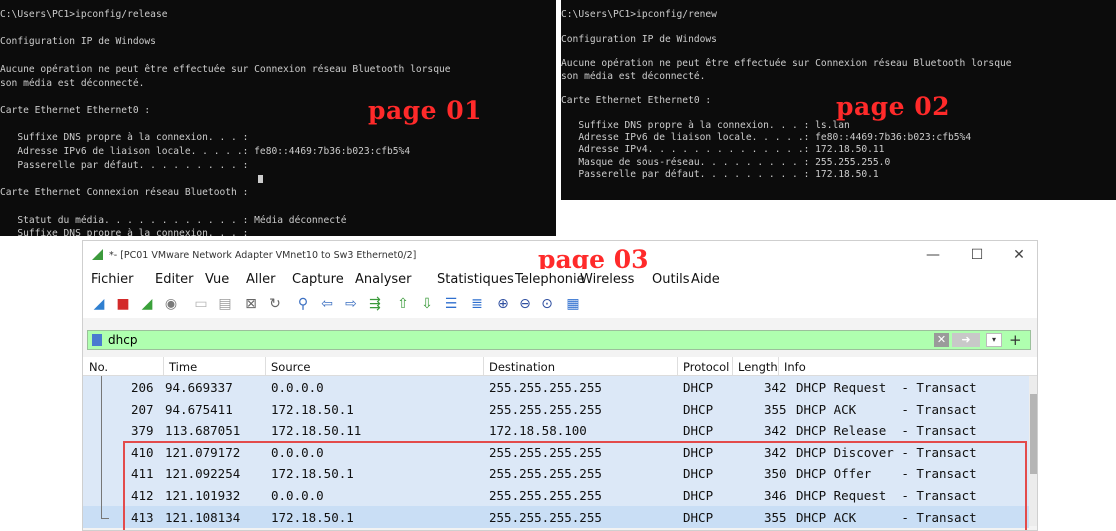 Image resolution: width=1116 pixels, height=531 pixels. What do you see at coordinates (291, 367) in the screenshot?
I see `column-header-source: Source` at bounding box center [291, 367].